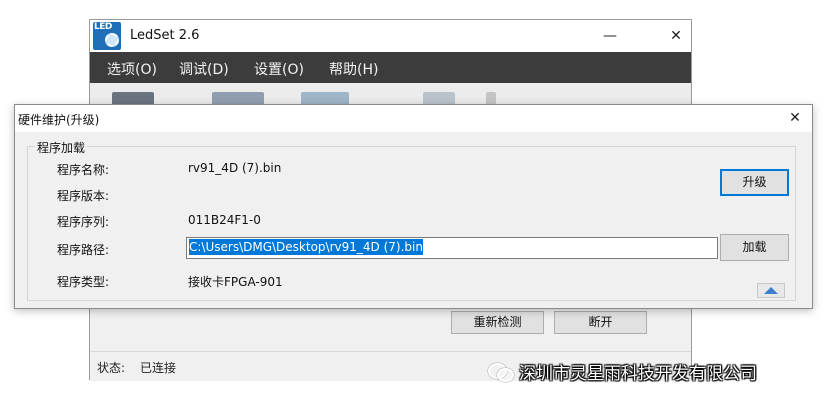  What do you see at coordinates (59, 120) in the screenshot?
I see `dialog-title: 硬件维护(升级)` at bounding box center [59, 120].